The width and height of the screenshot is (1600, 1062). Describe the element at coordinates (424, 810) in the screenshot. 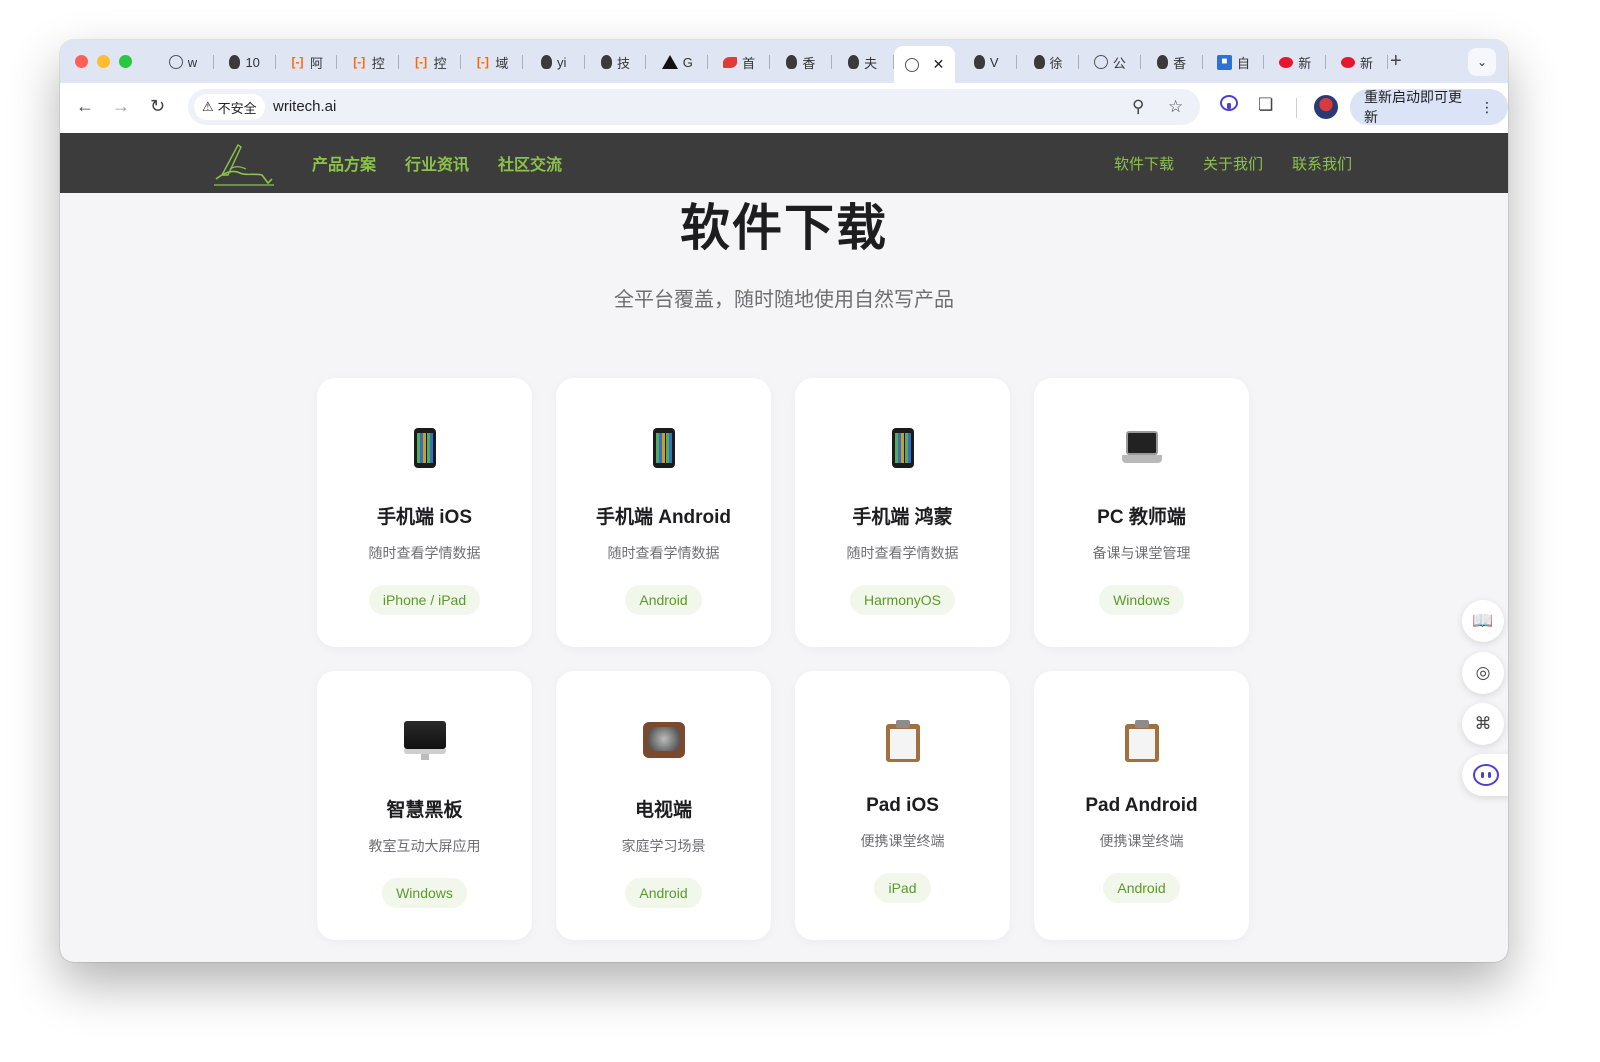

I see `card-title: 智慧黑板` at that location.